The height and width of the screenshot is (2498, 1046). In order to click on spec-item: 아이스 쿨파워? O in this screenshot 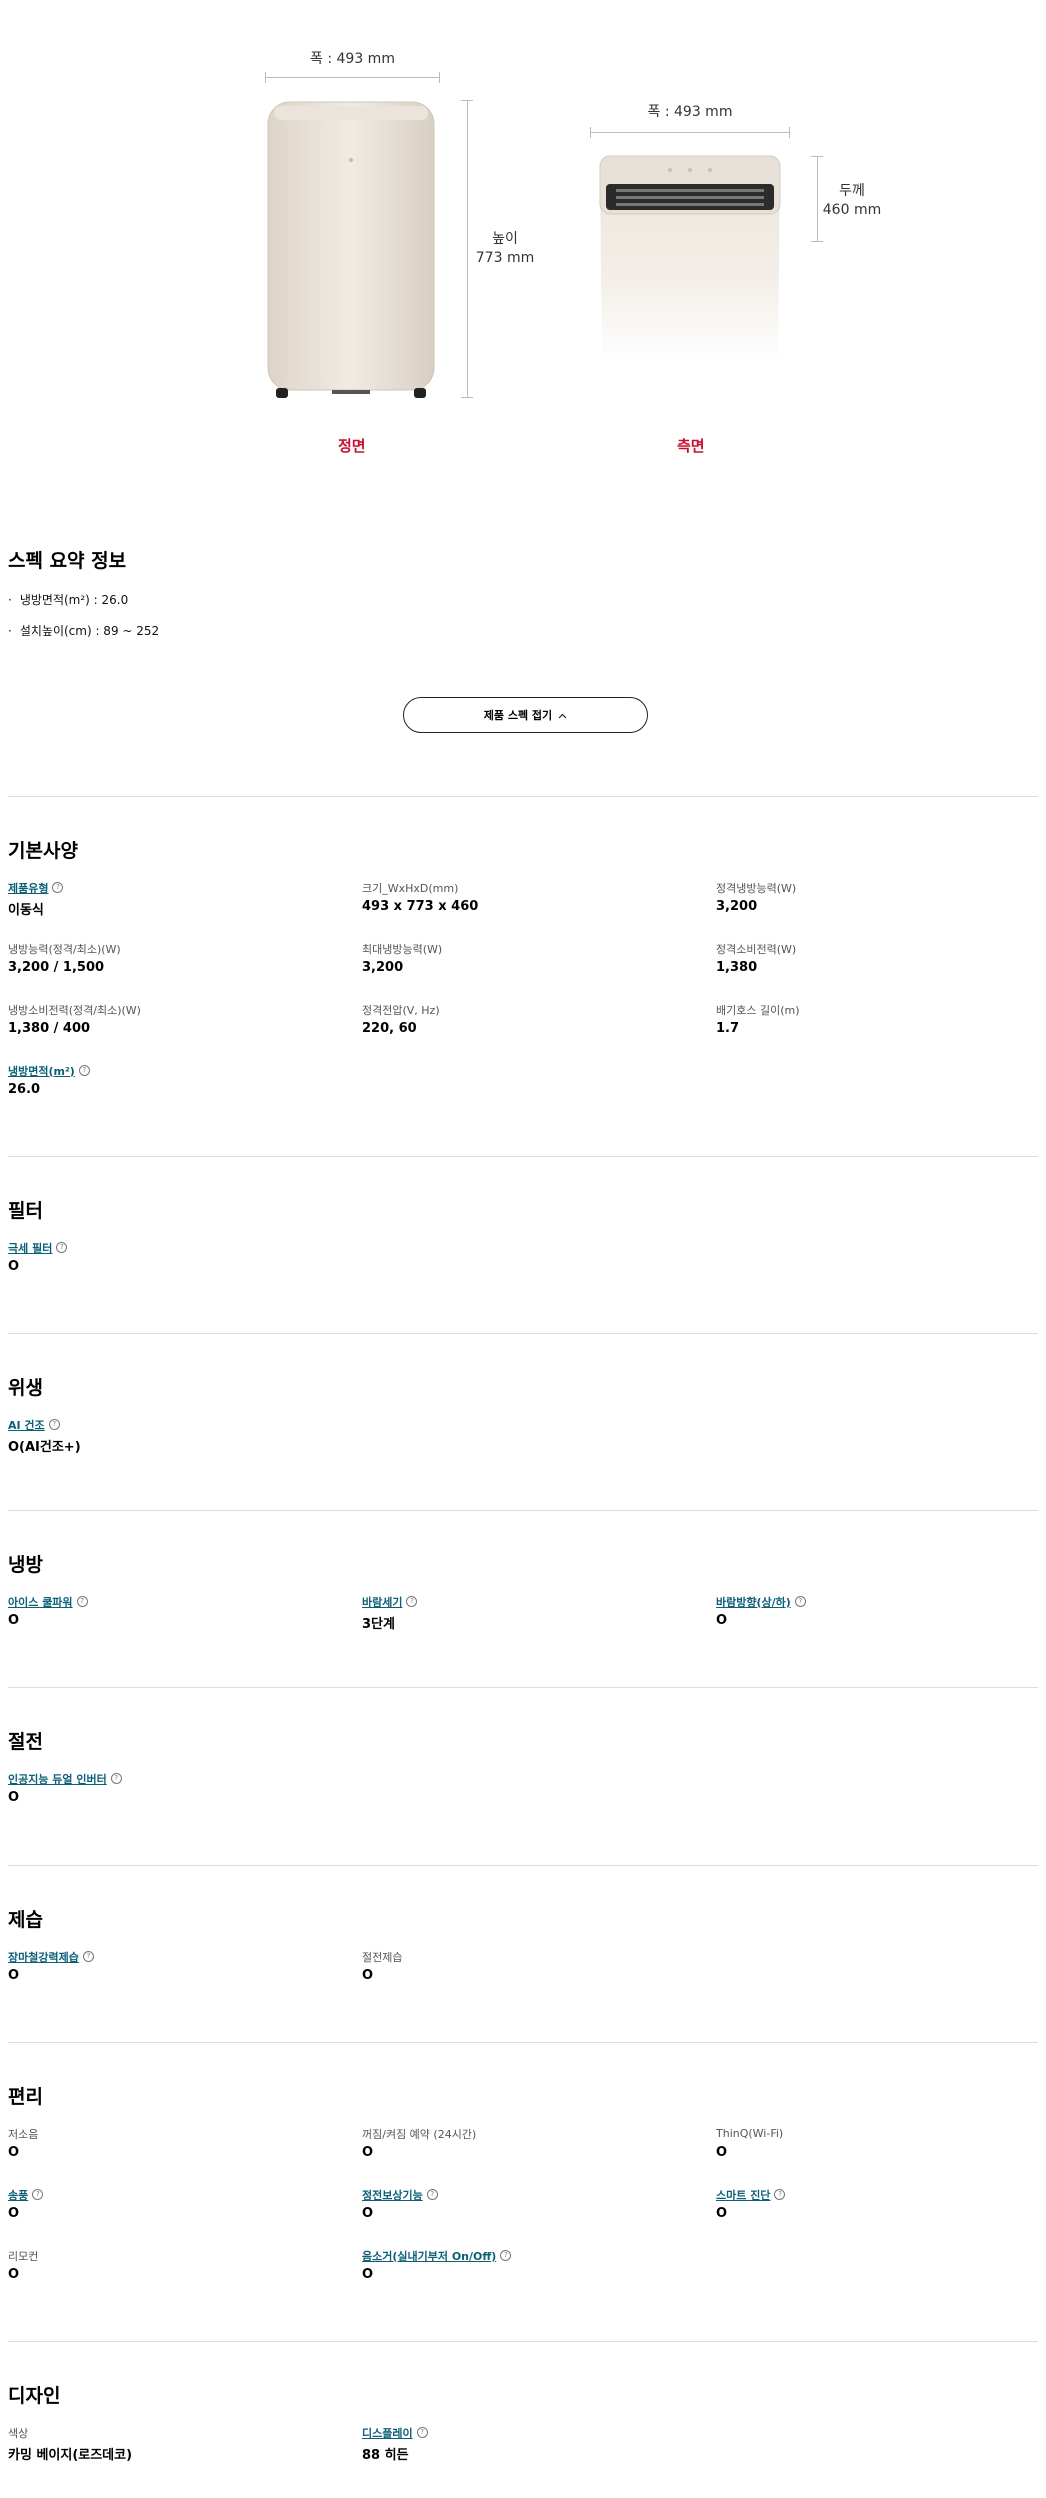, I will do `click(173, 1611)`.